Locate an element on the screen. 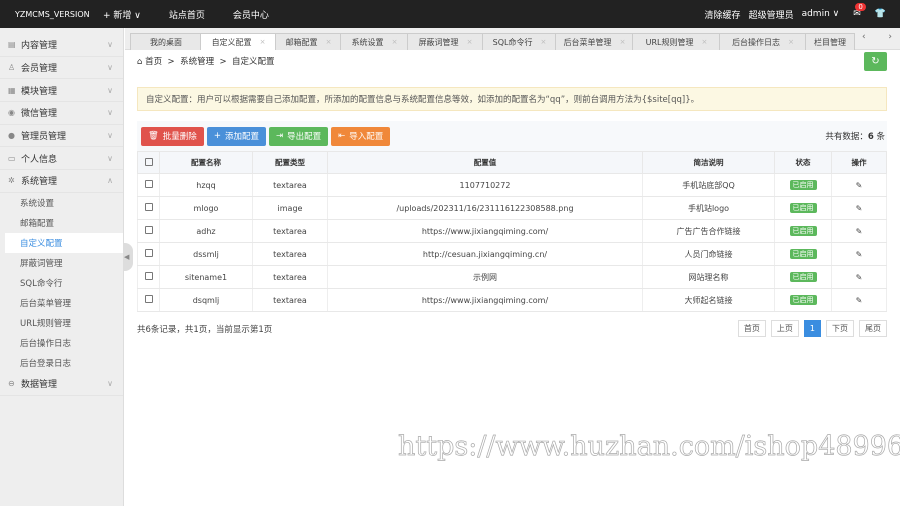  page-last: 尾页 is located at coordinates (873, 328).